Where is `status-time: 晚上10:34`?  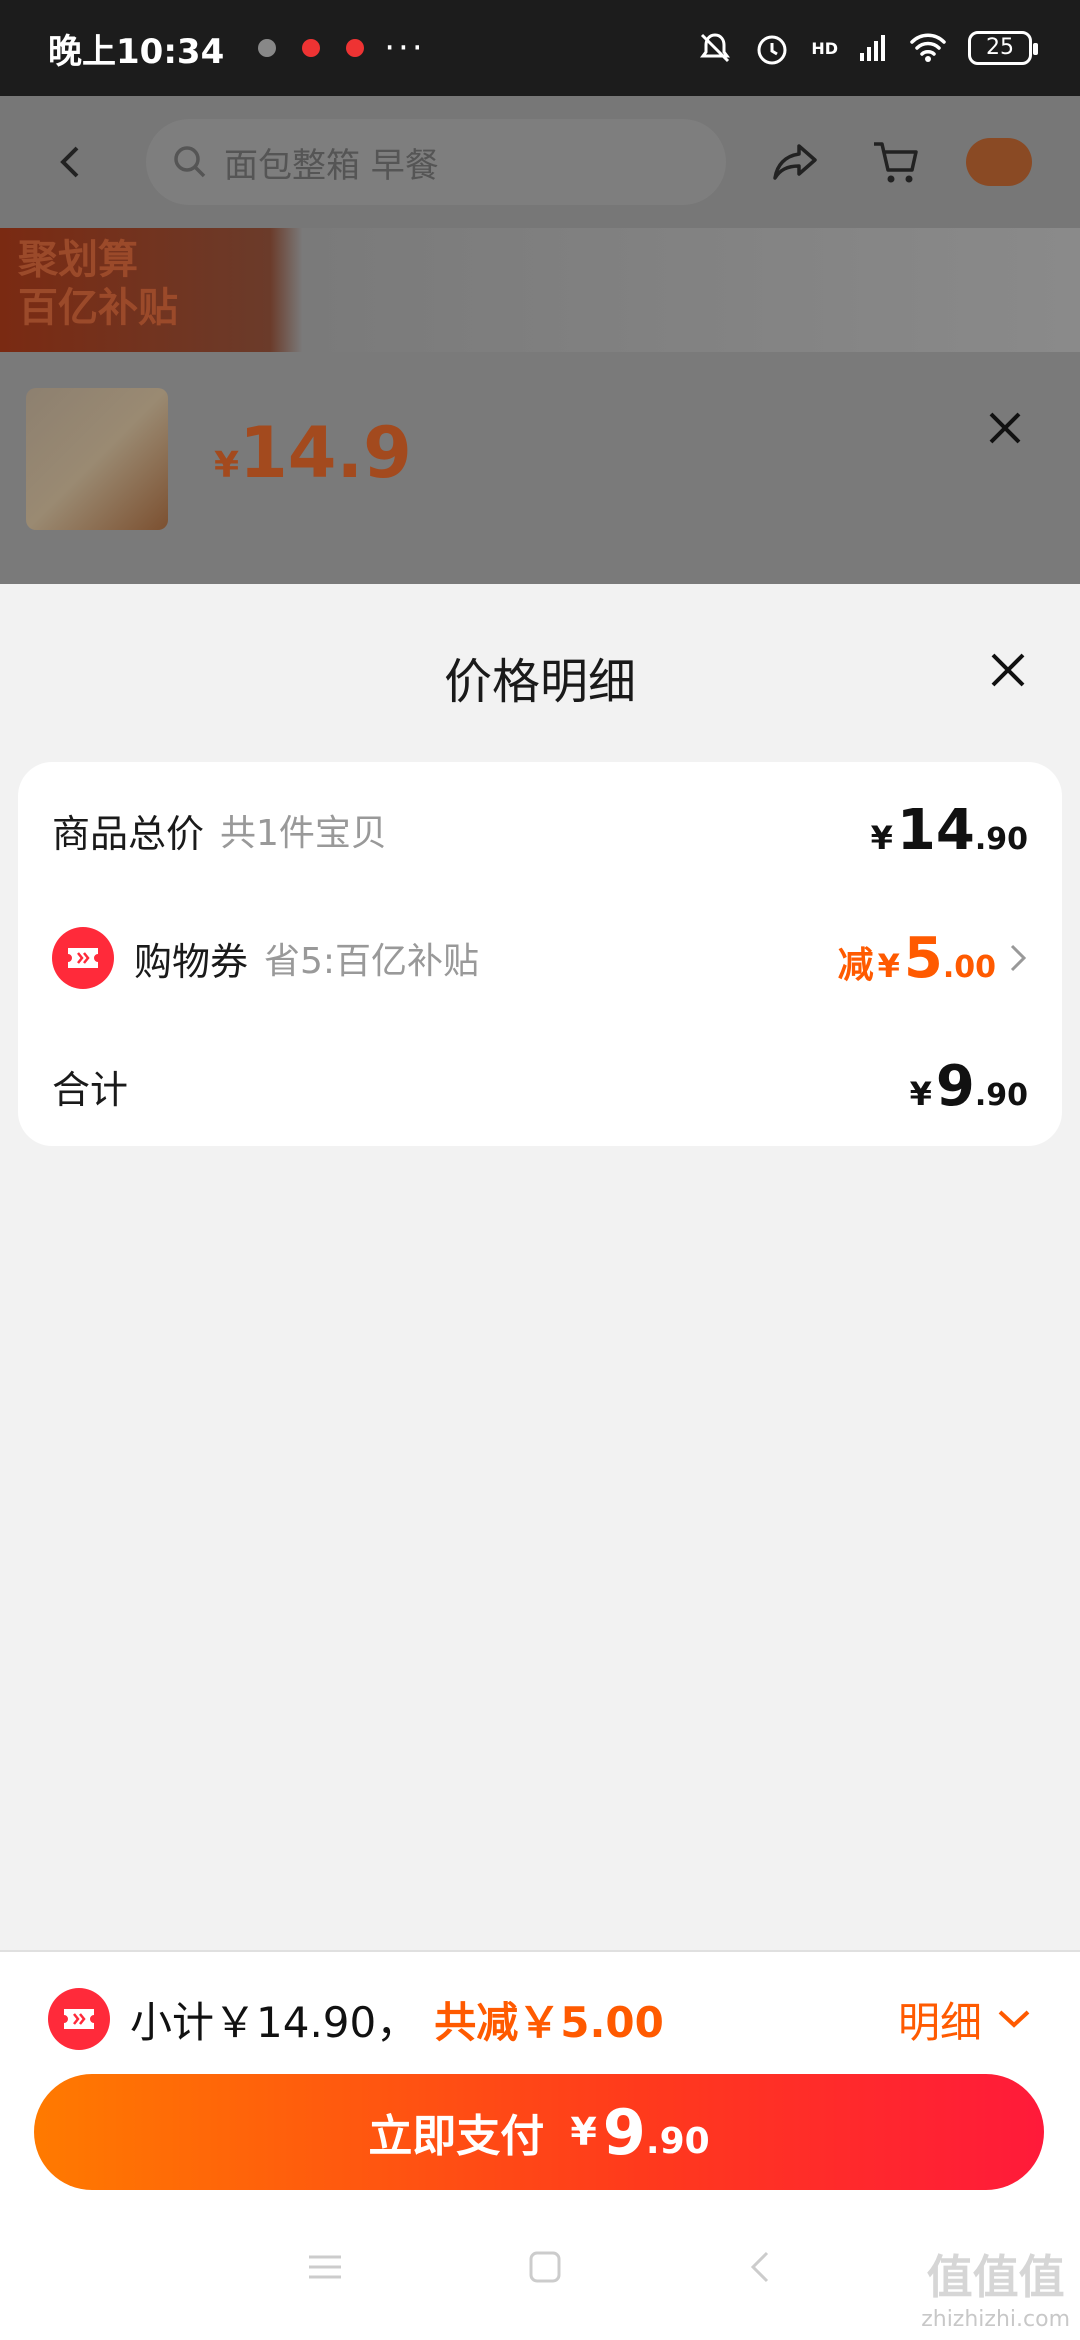 status-time: 晚上10:34 is located at coordinates (136, 51).